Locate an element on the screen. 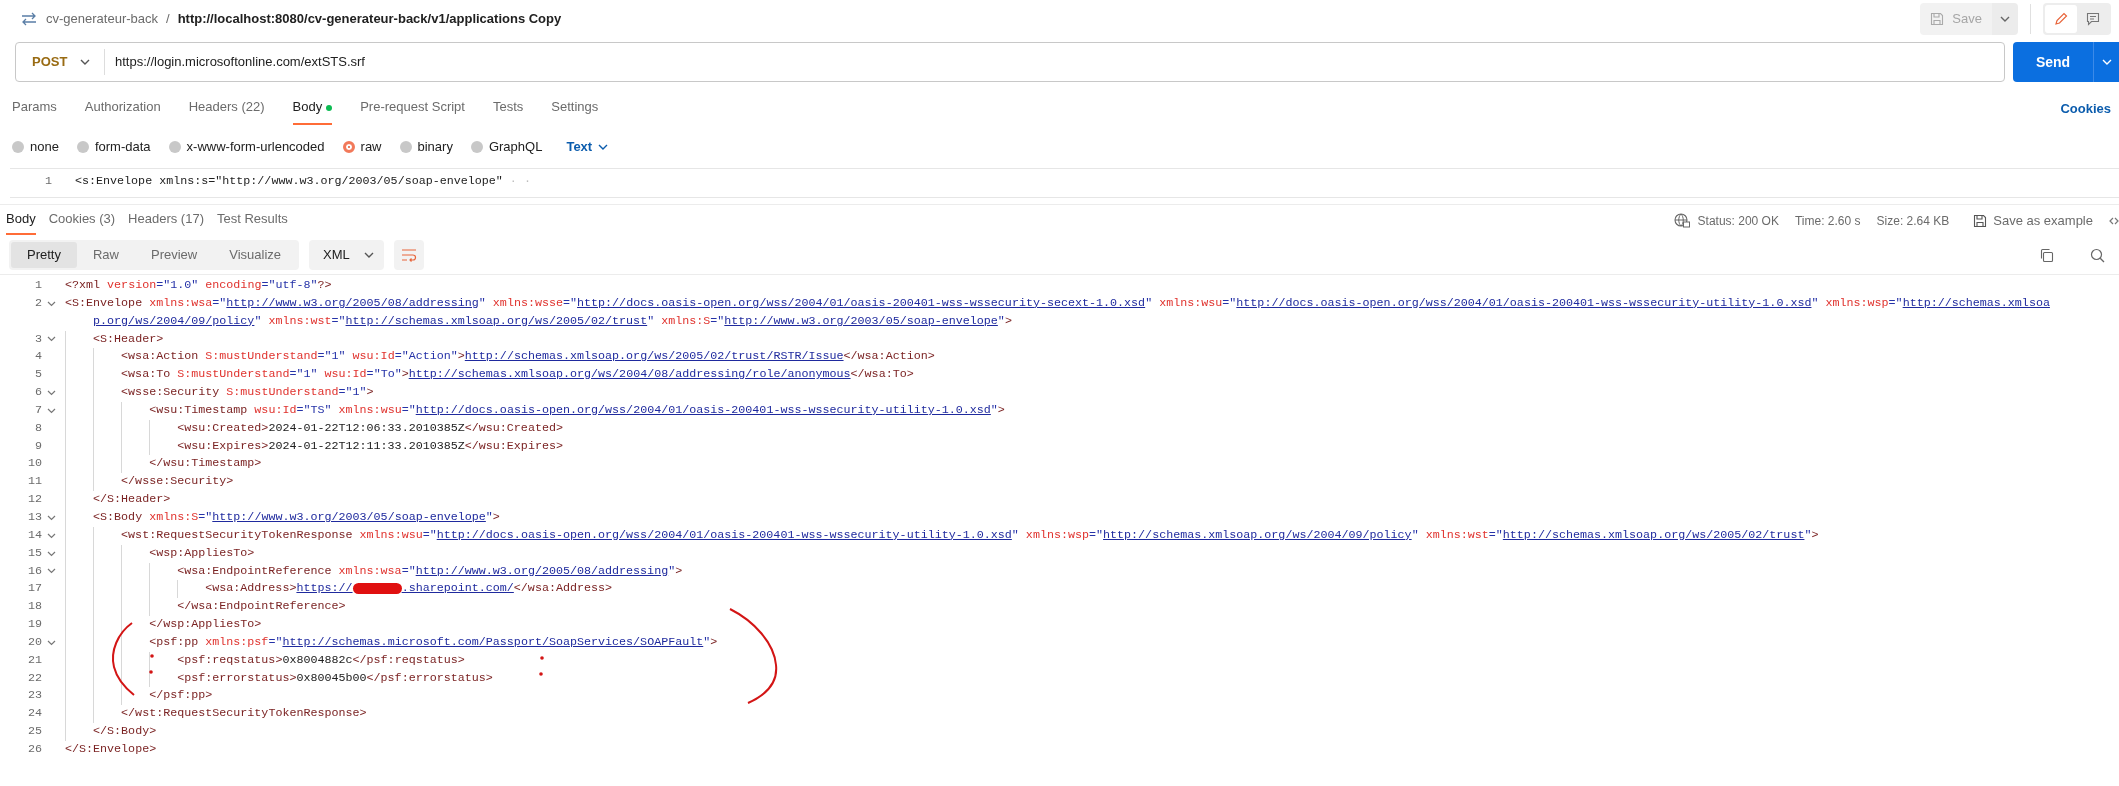  view-mode-tab: Pretty is located at coordinates (44, 255).